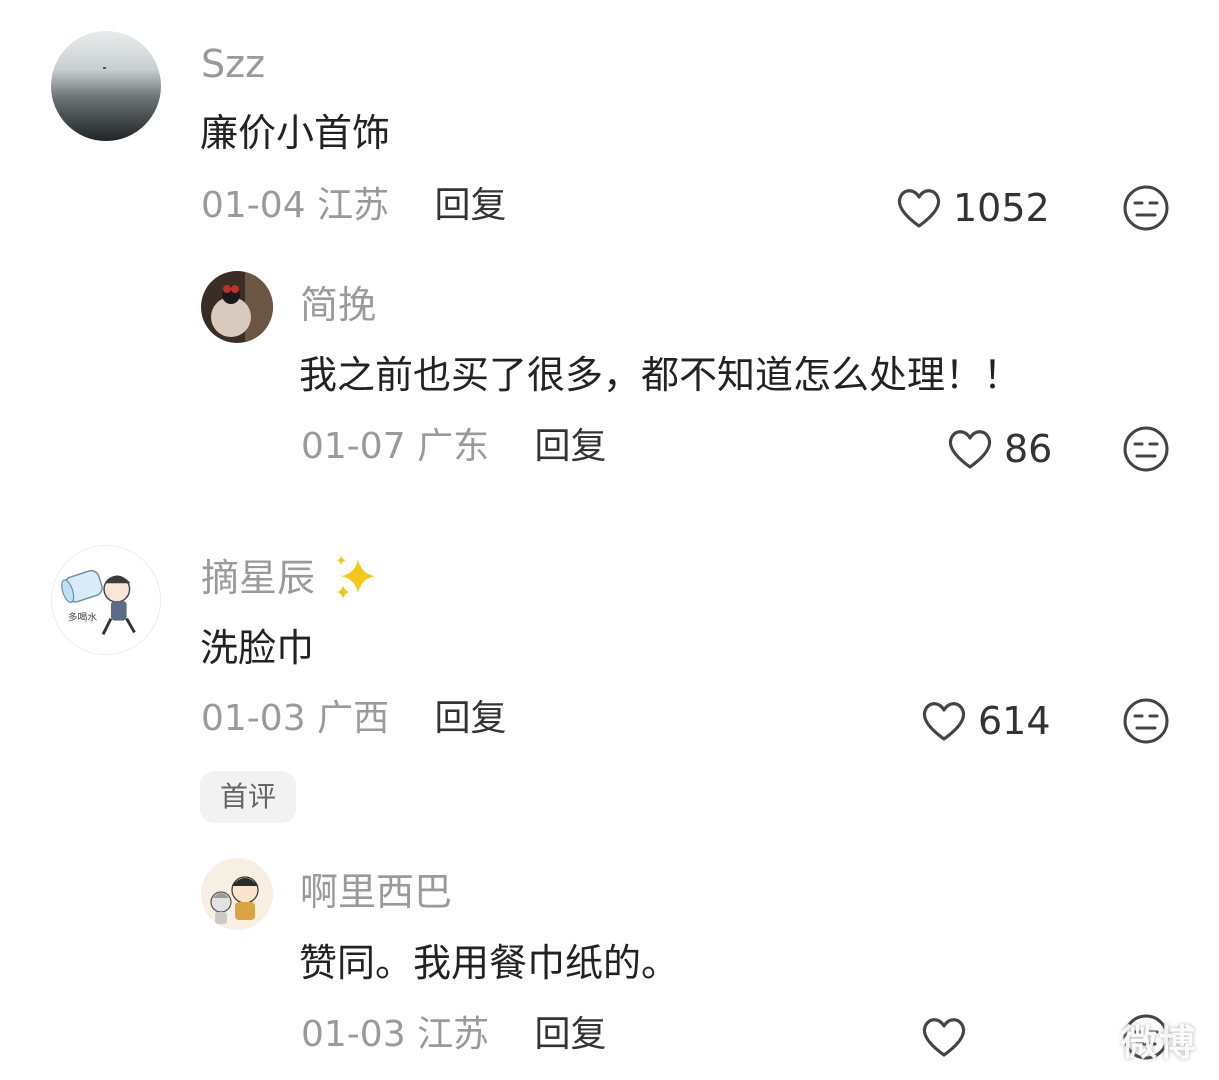 This screenshot has width=1219, height=1080. Describe the element at coordinates (257, 648) in the screenshot. I see `comment-text: 洗脸巾` at that location.